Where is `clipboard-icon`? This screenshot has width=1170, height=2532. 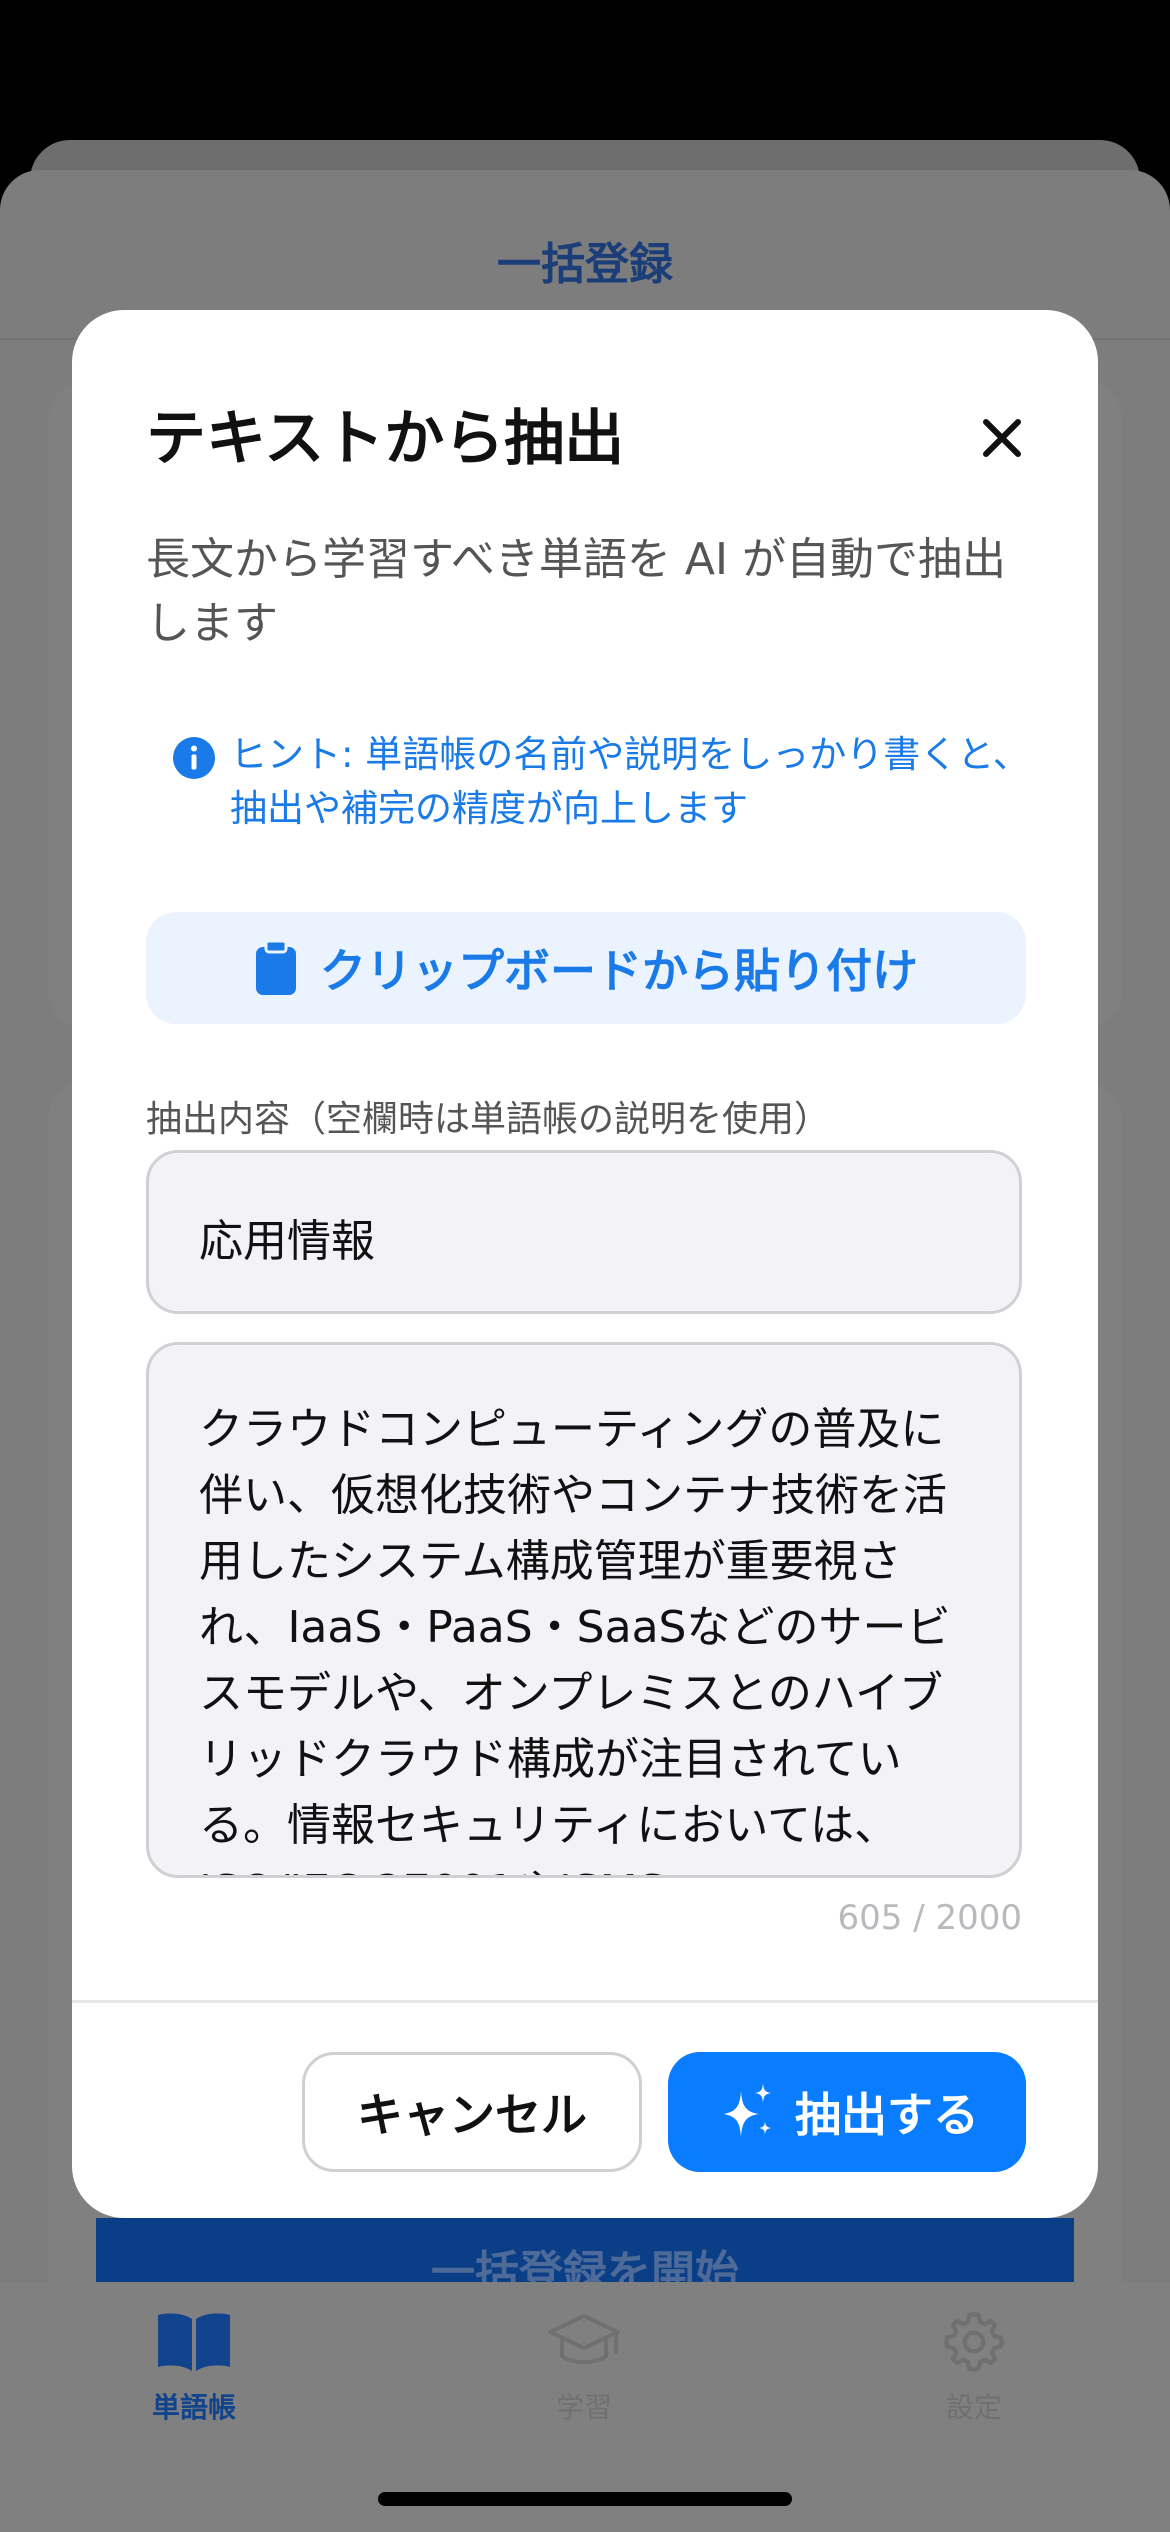 clipboard-icon is located at coordinates (276, 968).